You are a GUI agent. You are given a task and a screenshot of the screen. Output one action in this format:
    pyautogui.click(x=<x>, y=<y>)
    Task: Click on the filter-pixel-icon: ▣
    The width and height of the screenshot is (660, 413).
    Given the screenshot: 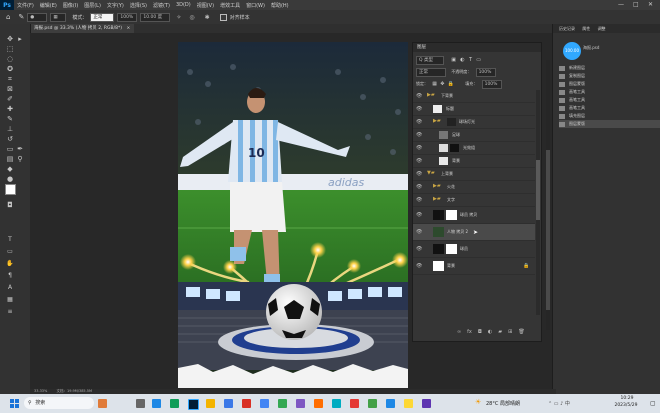 What is the action you would take?
    pyautogui.click(x=453, y=60)
    